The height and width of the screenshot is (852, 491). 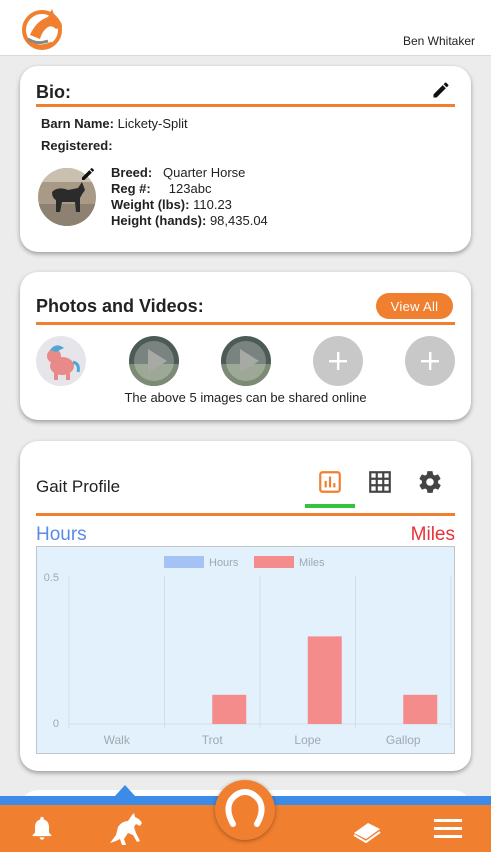 What do you see at coordinates (245, 397) in the screenshot?
I see `share-note: The above 5 images can be shared online` at bounding box center [245, 397].